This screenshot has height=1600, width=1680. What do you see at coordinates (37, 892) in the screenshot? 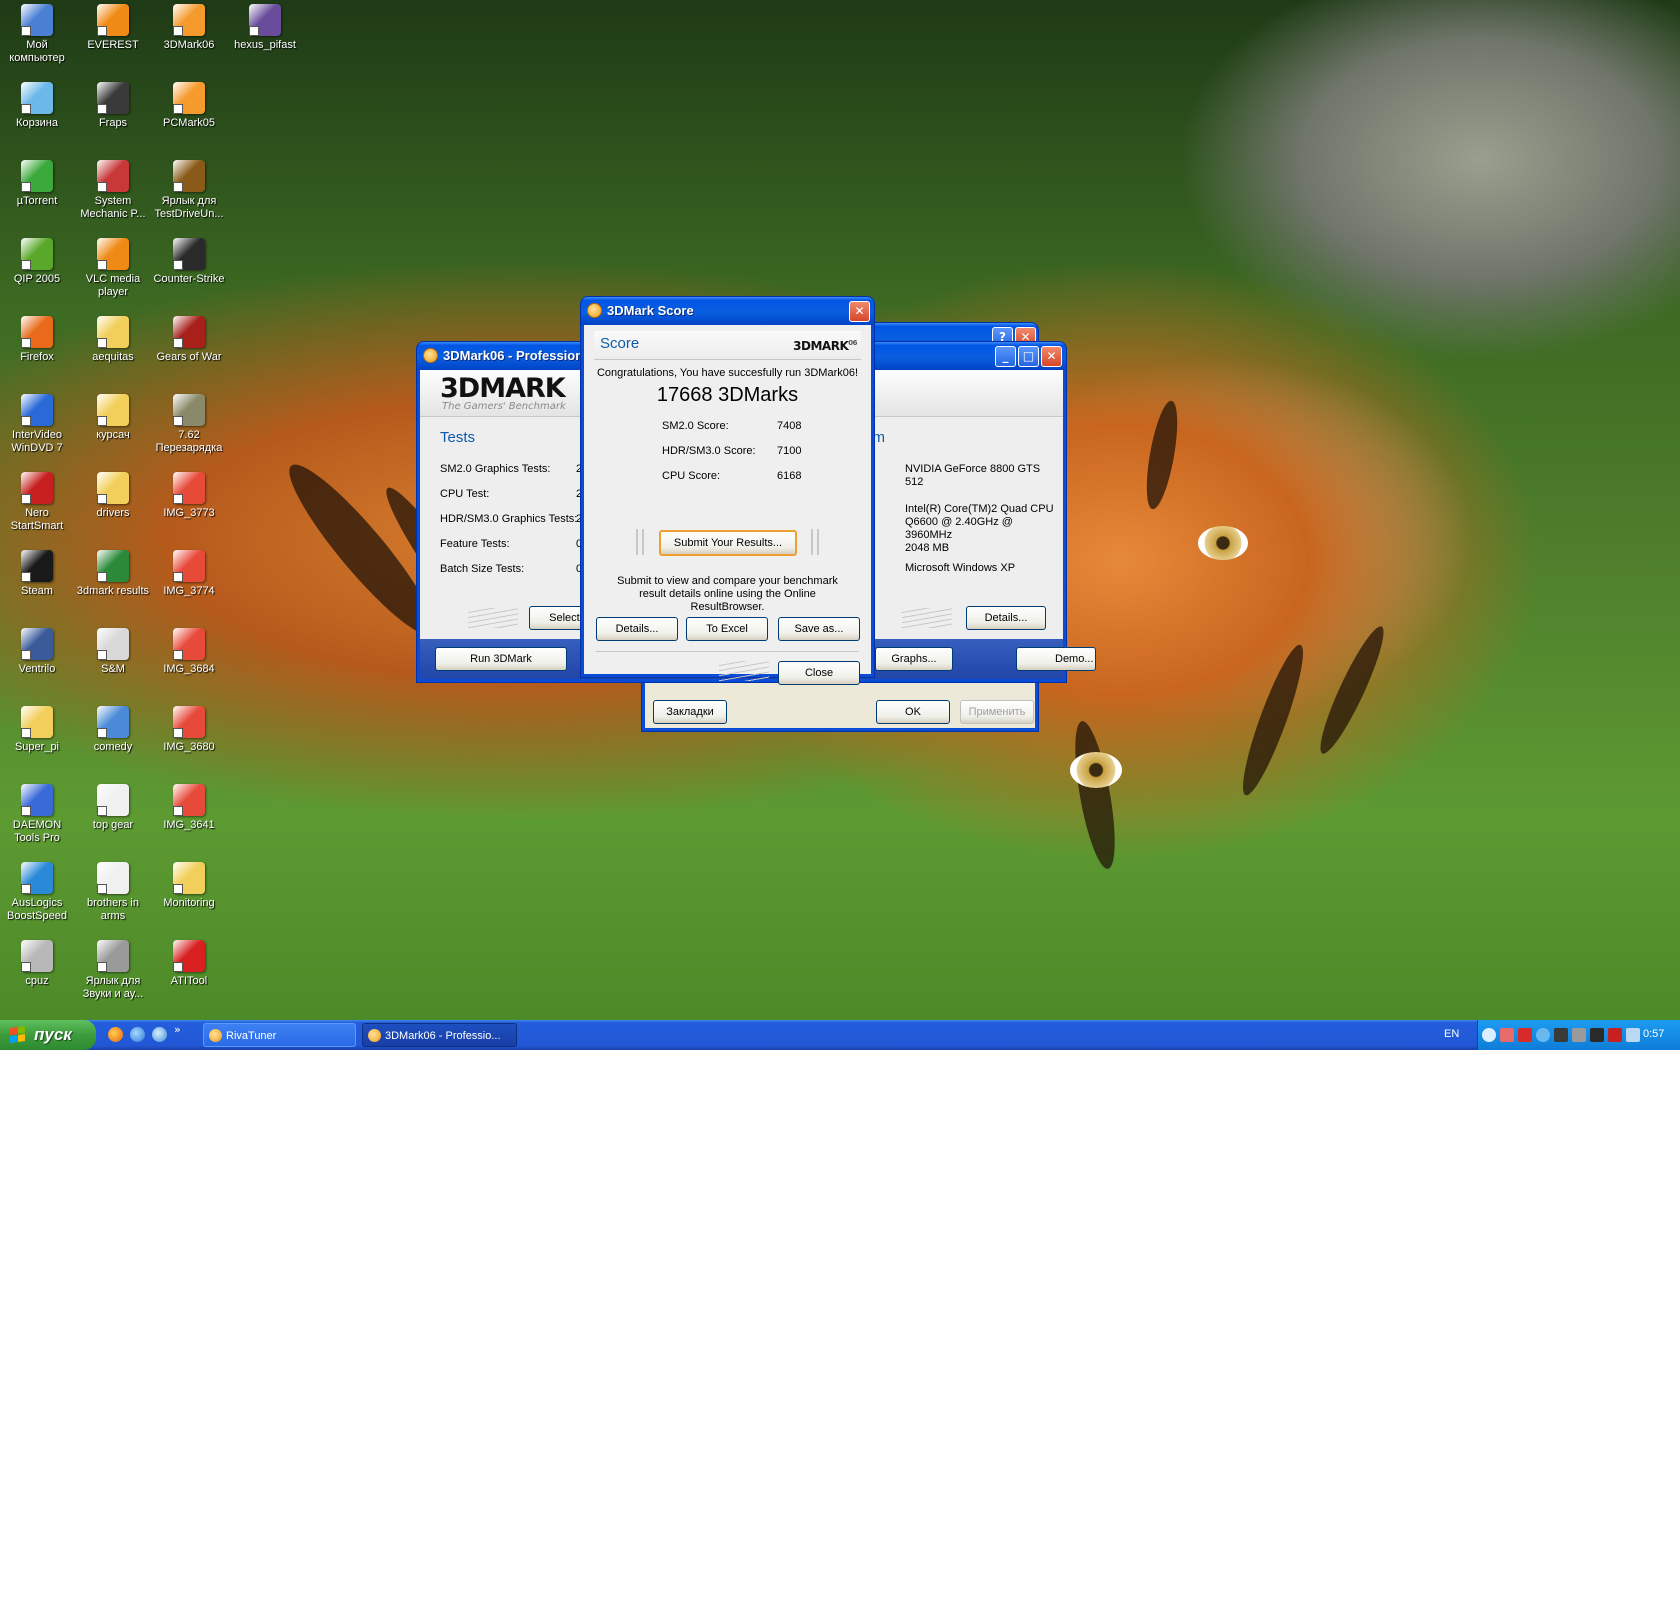
I see `desktop-icon: AusLogics BoostSpeed` at bounding box center [37, 892].